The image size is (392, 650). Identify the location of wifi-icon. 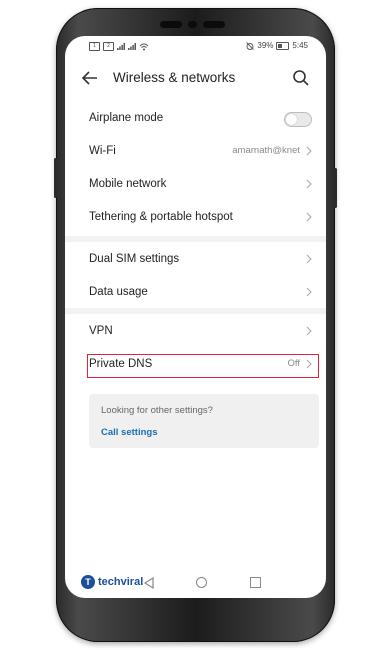
(144, 46).